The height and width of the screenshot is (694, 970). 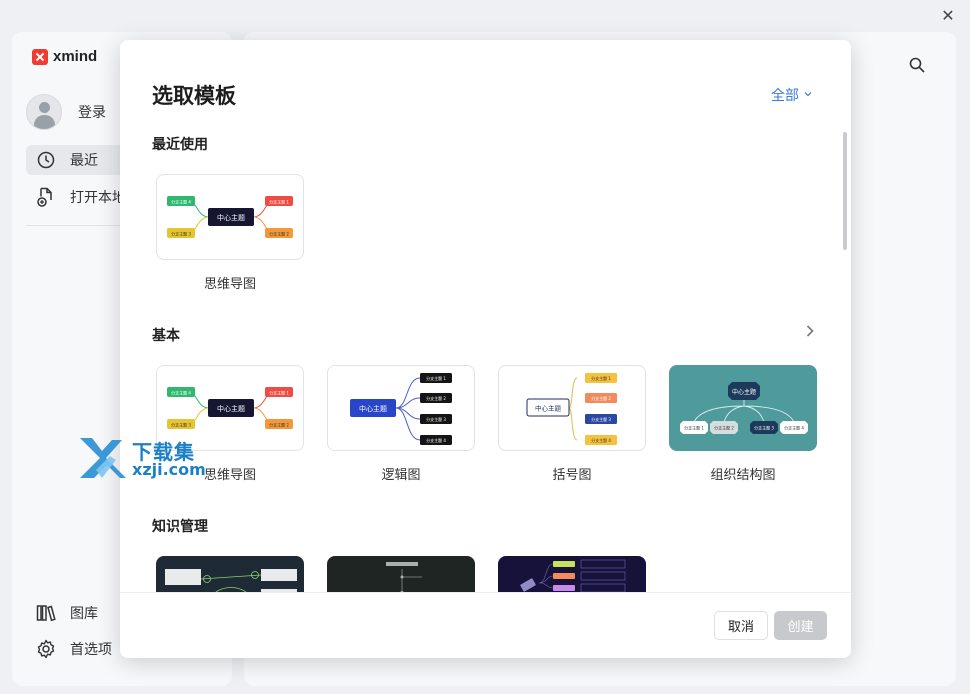 I want to click on clock-icon, so click(x=46, y=160).